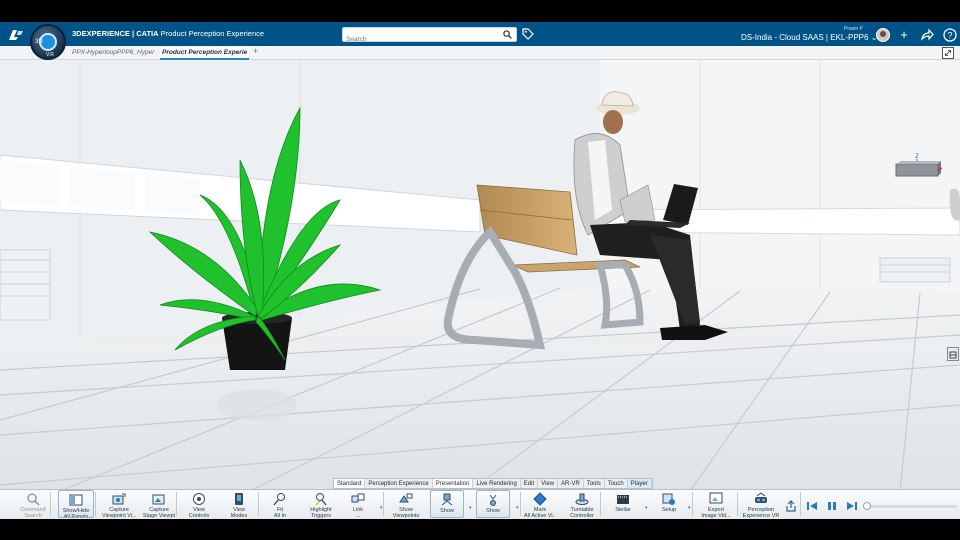 This screenshot has height=540, width=960. I want to click on show-icon, so click(447, 499).